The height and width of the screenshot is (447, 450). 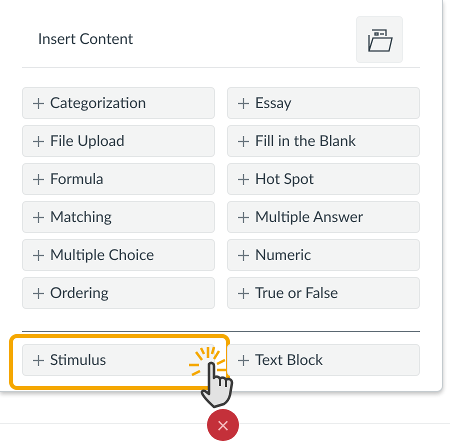 I want to click on question-type-button: Categorization, so click(x=118, y=103).